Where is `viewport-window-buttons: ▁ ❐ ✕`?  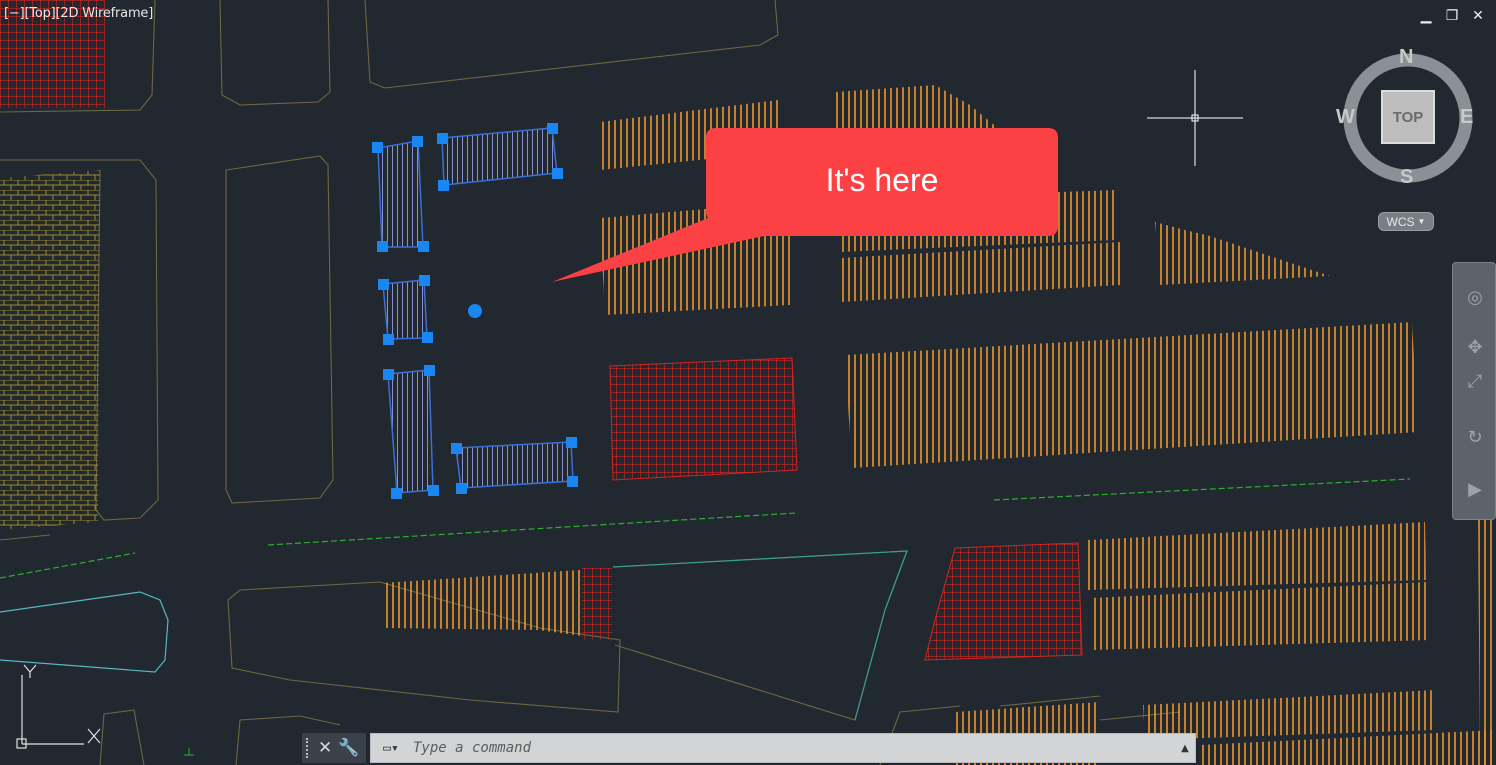 viewport-window-buttons: ▁ ❐ ✕ is located at coordinates (1452, 16).